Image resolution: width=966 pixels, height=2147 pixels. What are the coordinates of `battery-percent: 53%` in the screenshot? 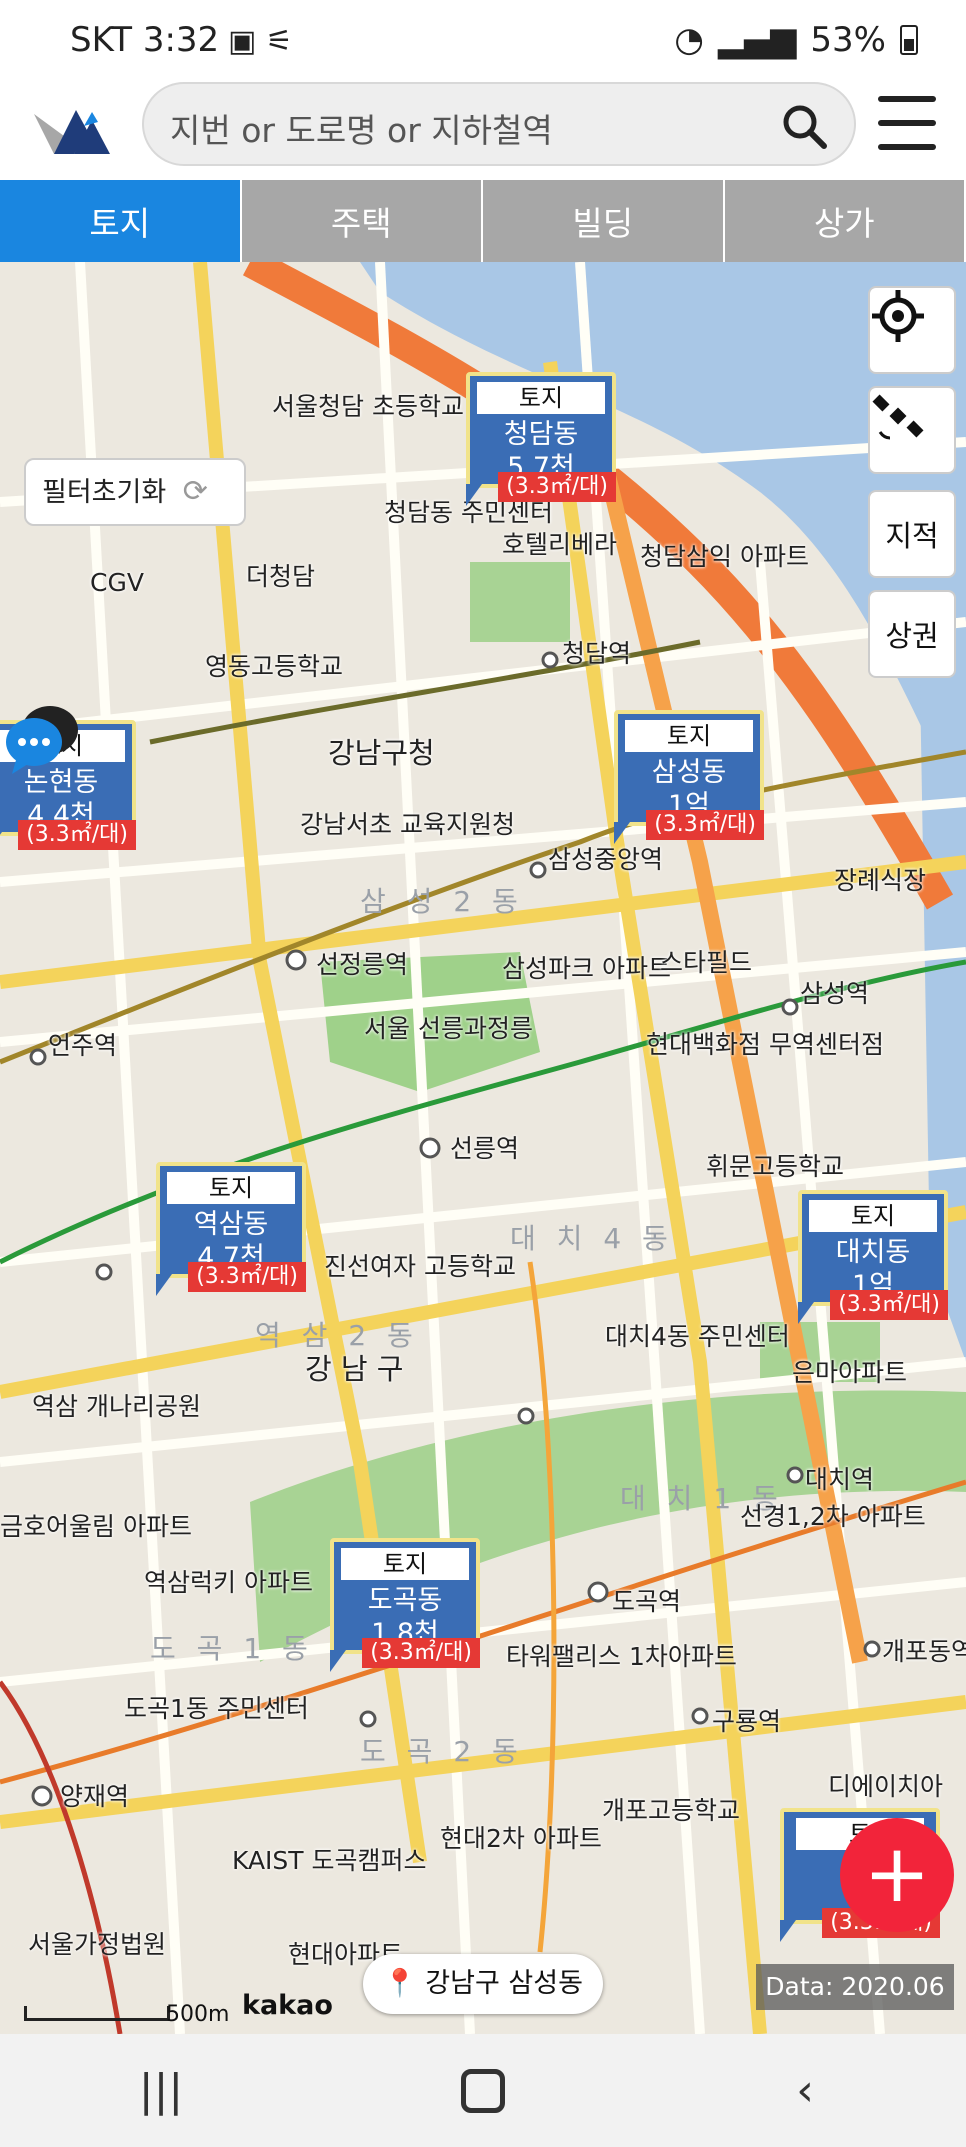 It's located at (848, 40).